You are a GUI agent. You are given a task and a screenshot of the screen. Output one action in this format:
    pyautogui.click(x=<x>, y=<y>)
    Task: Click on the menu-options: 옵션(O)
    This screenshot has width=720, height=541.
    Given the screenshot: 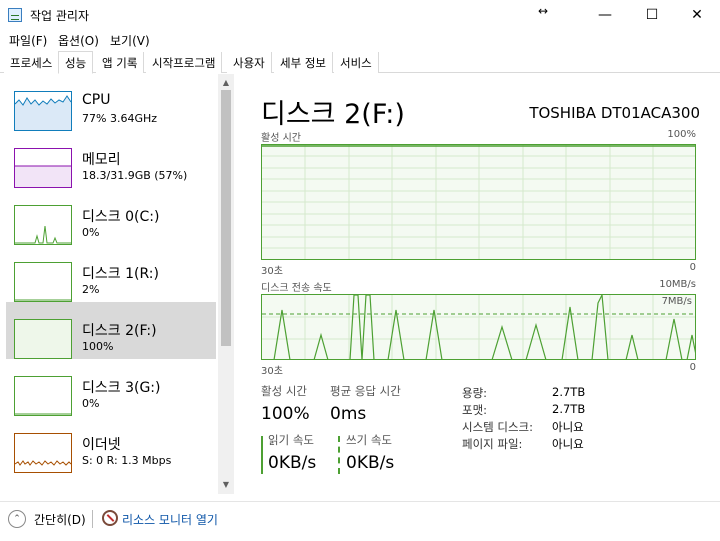 What is the action you would take?
    pyautogui.click(x=78, y=40)
    